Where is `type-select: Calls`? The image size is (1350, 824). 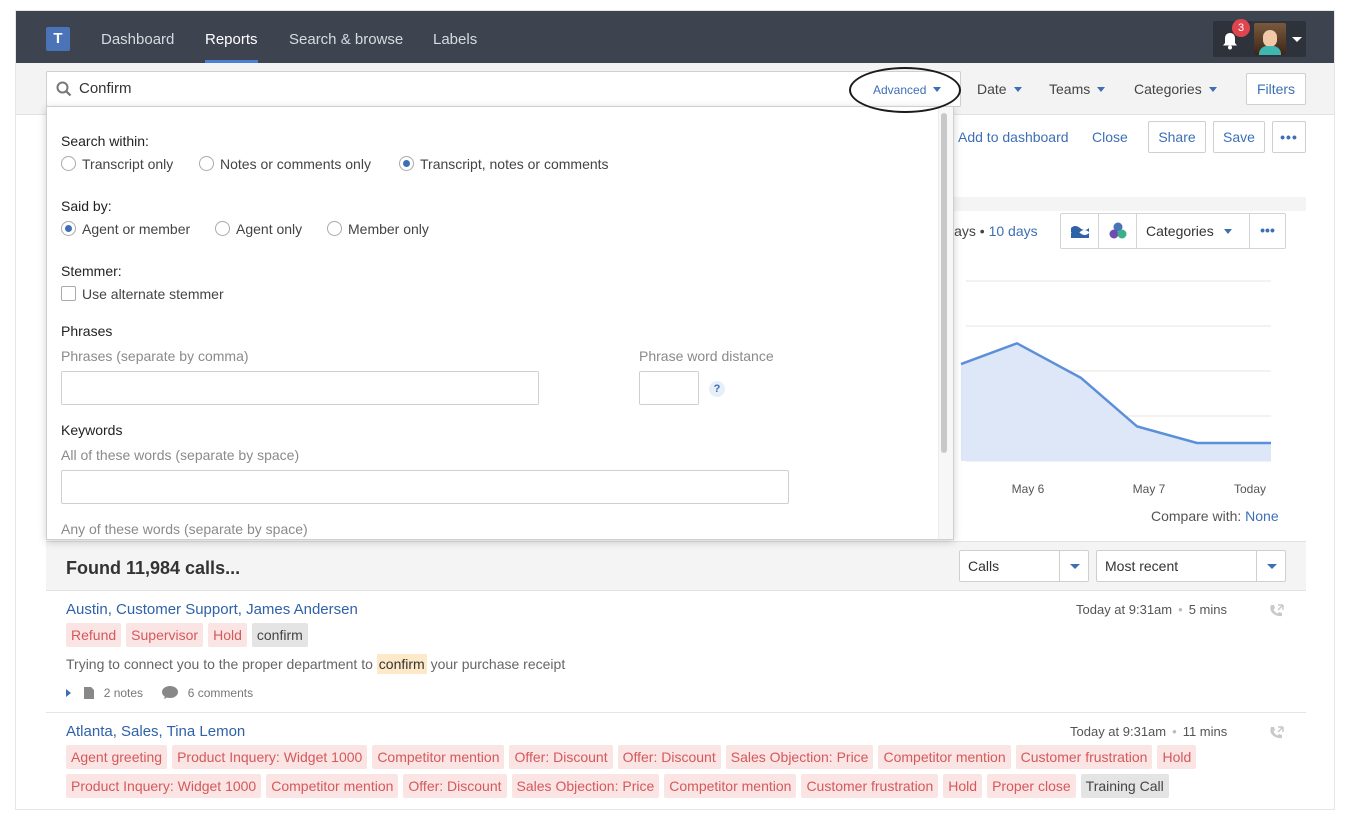
type-select: Calls is located at coordinates (1024, 566).